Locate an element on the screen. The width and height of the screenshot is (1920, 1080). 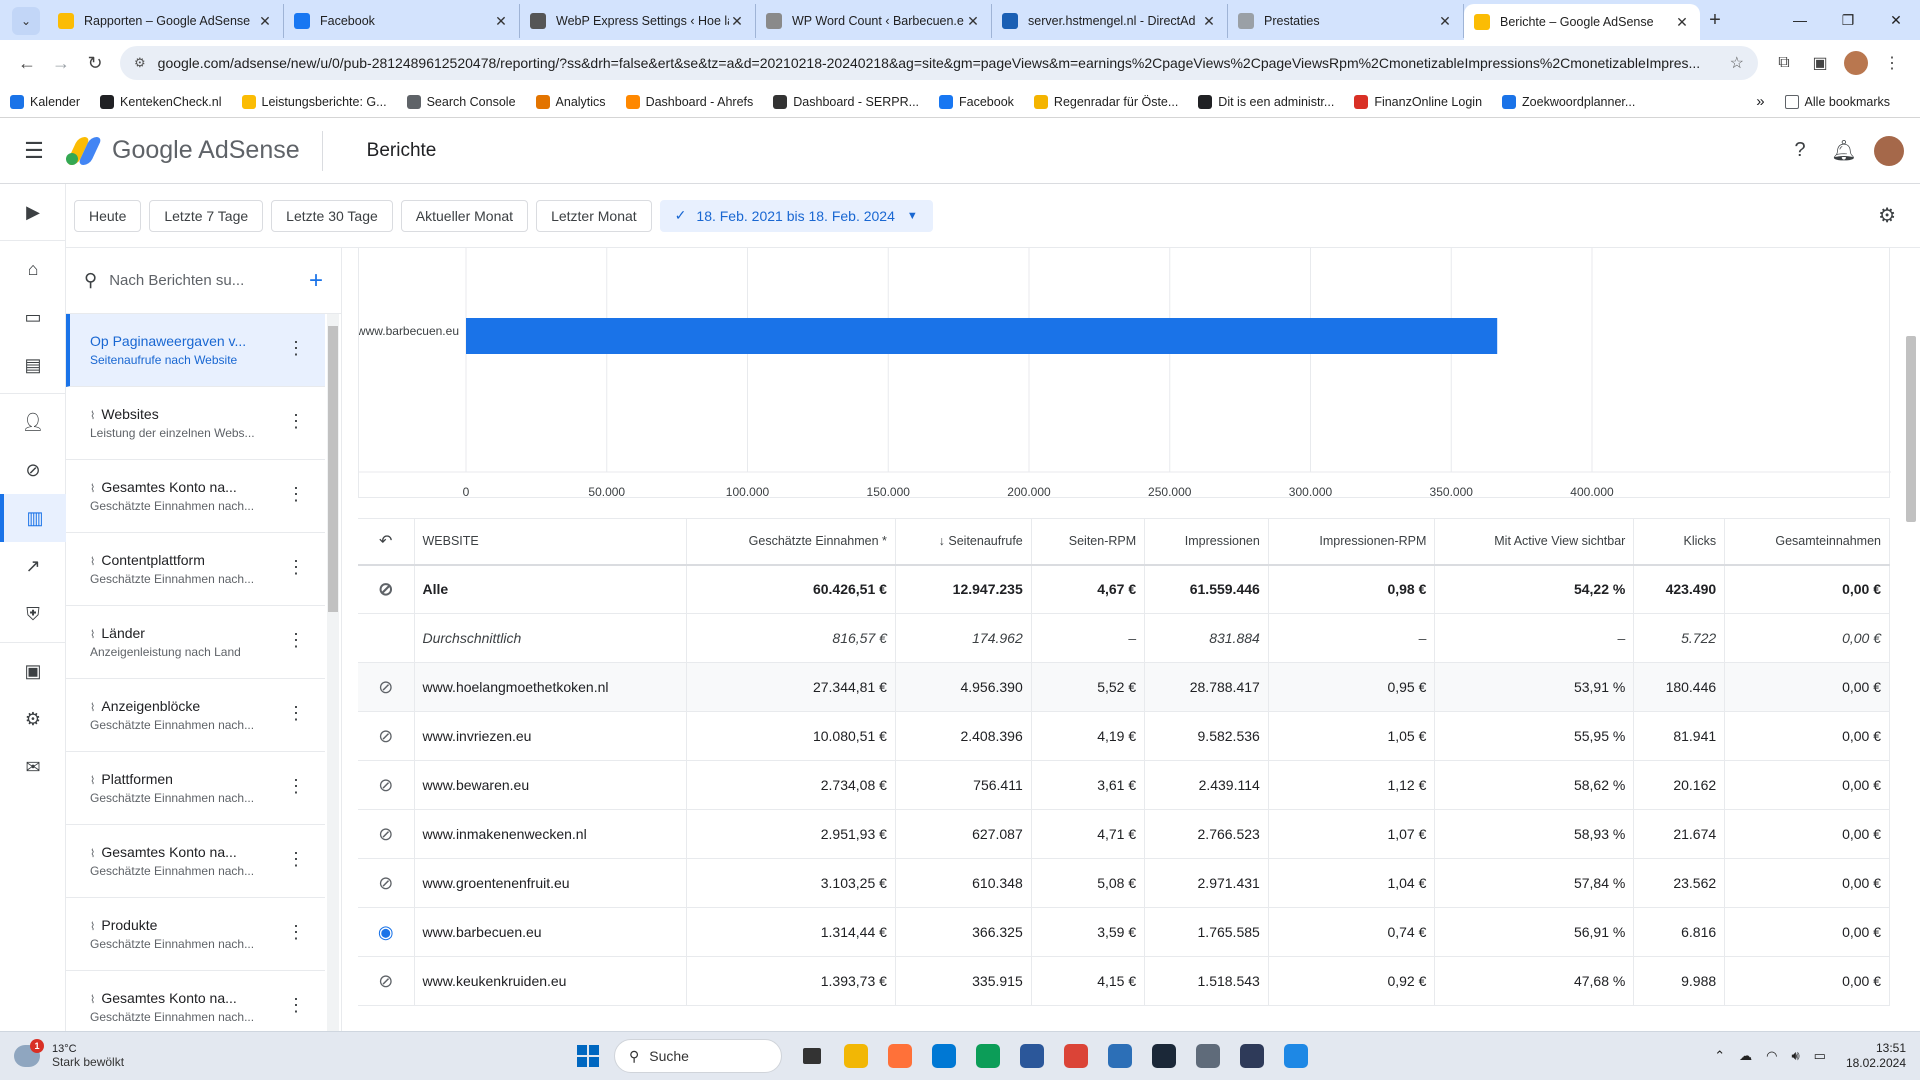
browser-tab: Berichte – Google AdSense ✕ is located at coordinates (1582, 22).